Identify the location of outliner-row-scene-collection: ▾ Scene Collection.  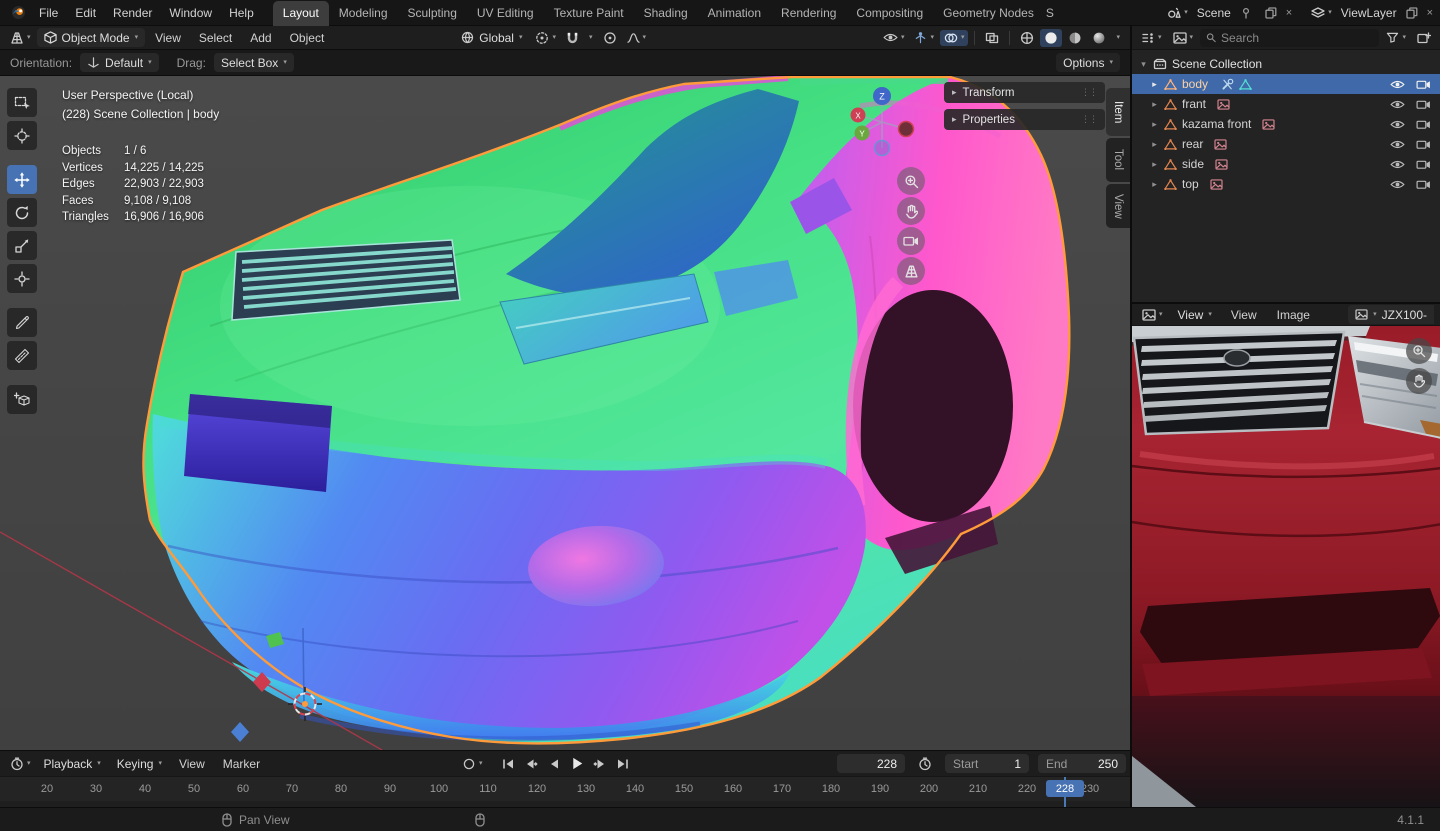
(1286, 64).